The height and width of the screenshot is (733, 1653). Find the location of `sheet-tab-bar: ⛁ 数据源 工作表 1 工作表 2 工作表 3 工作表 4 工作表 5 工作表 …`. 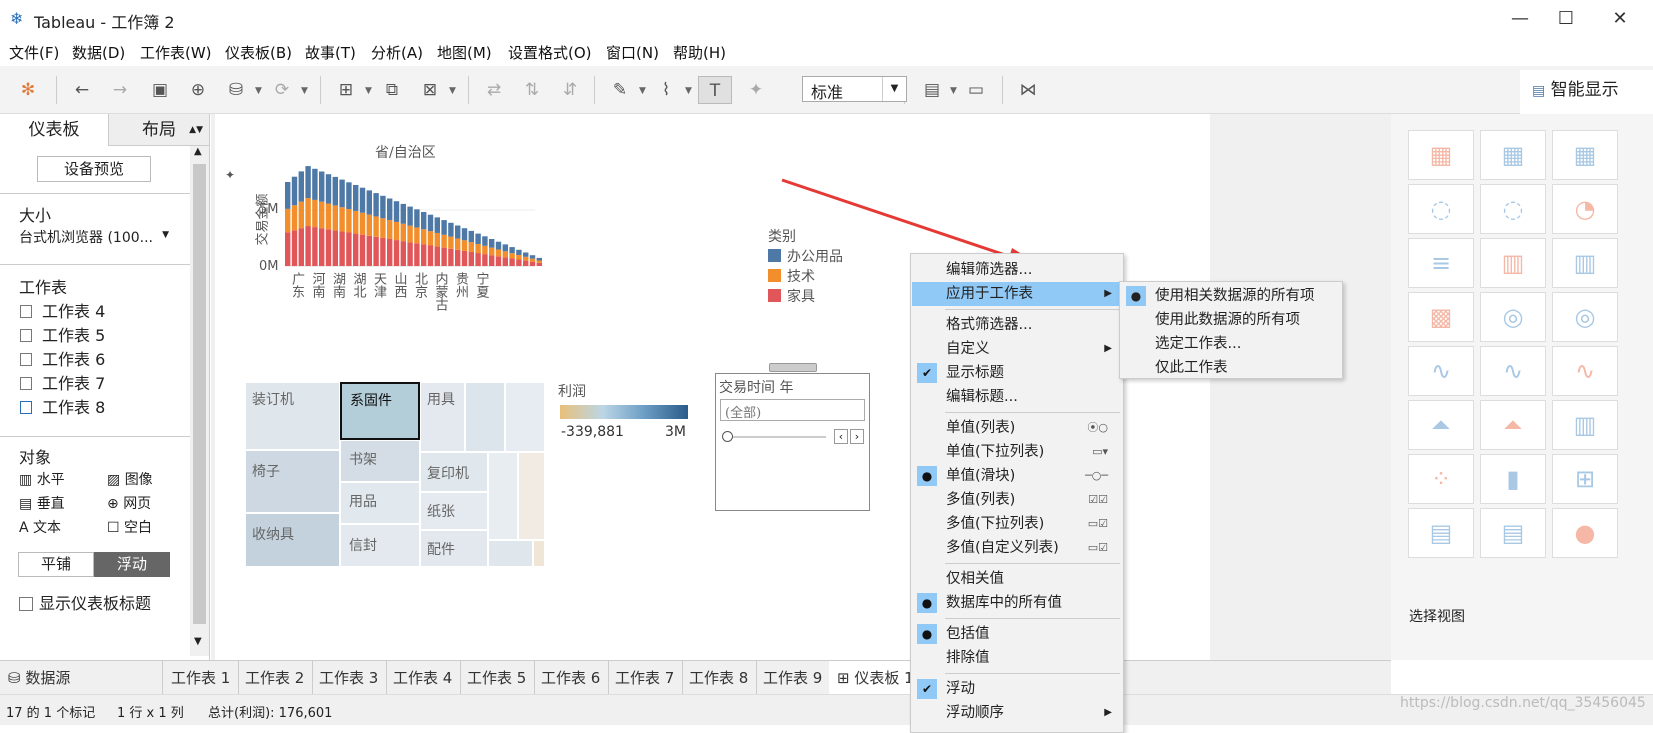

sheet-tab-bar: ⛁ 数据源 工作表 1 工作表 2 工作表 3 工作表 4 工作表 5 工作表 … is located at coordinates (695, 677).